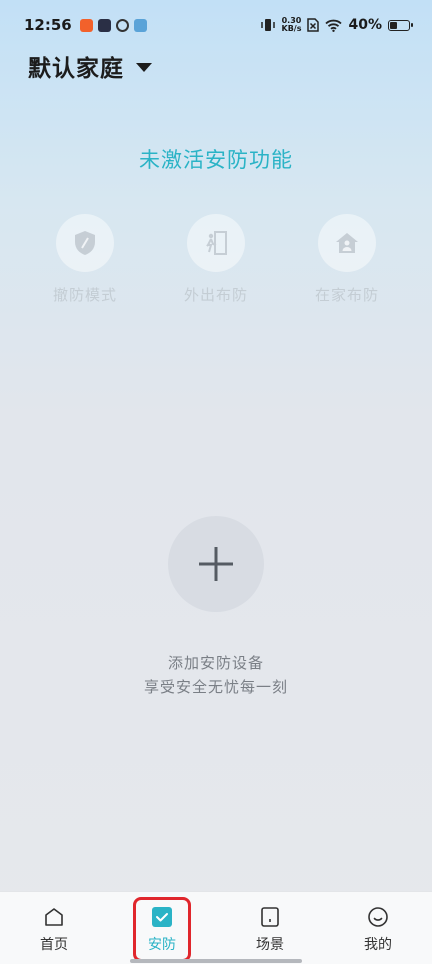  What do you see at coordinates (54, 917) in the screenshot?
I see `home-icon` at bounding box center [54, 917].